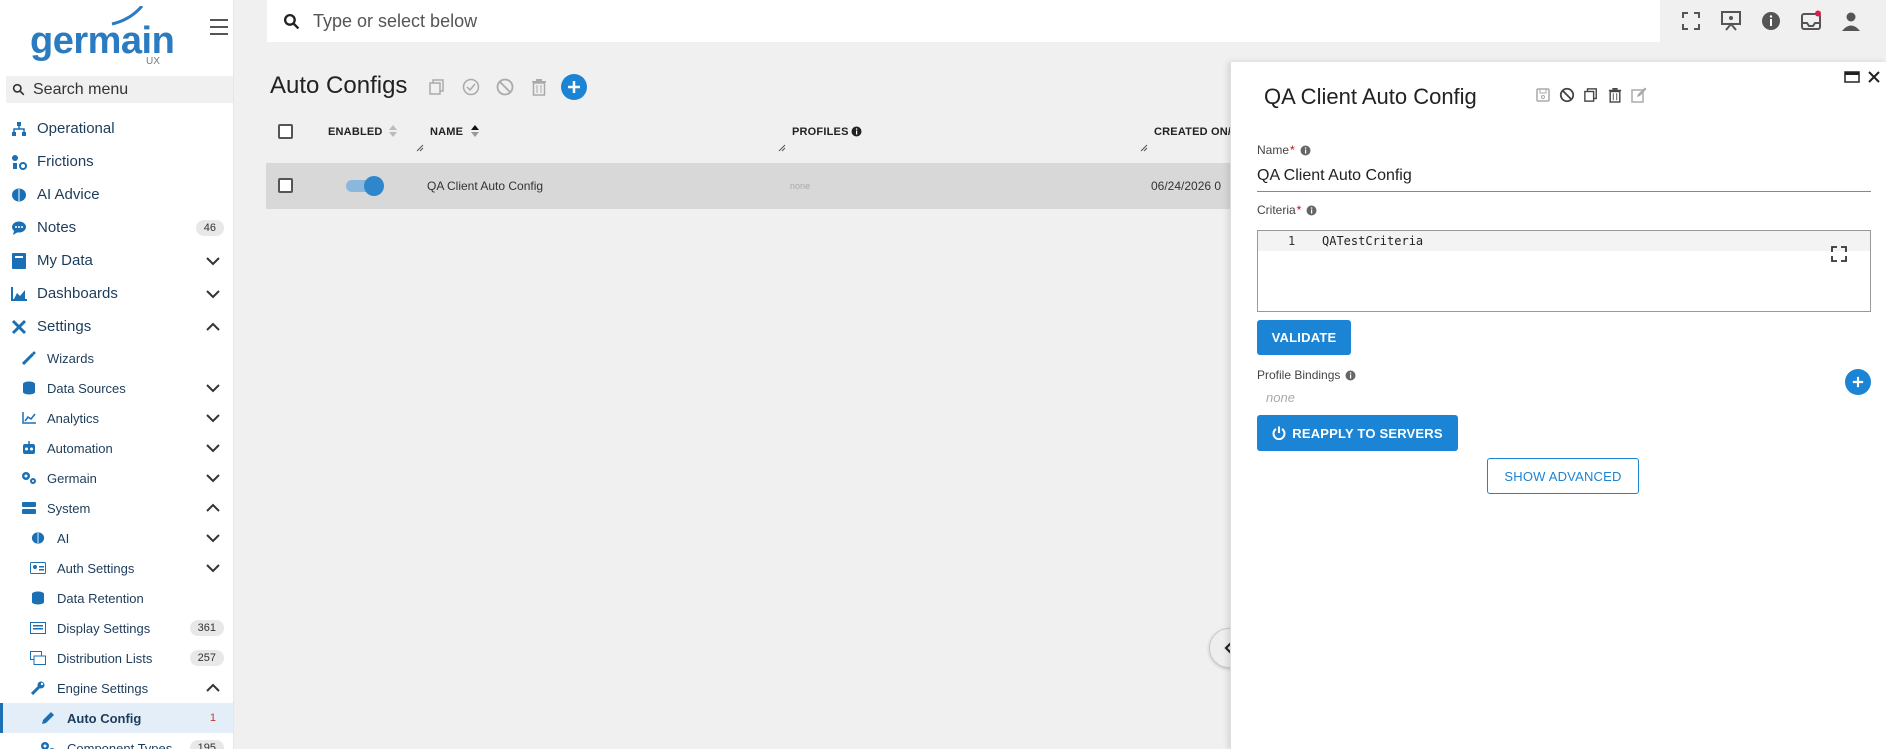  Describe the element at coordinates (355, 132) in the screenshot. I see `column-header-enabled: ENABLED` at that location.